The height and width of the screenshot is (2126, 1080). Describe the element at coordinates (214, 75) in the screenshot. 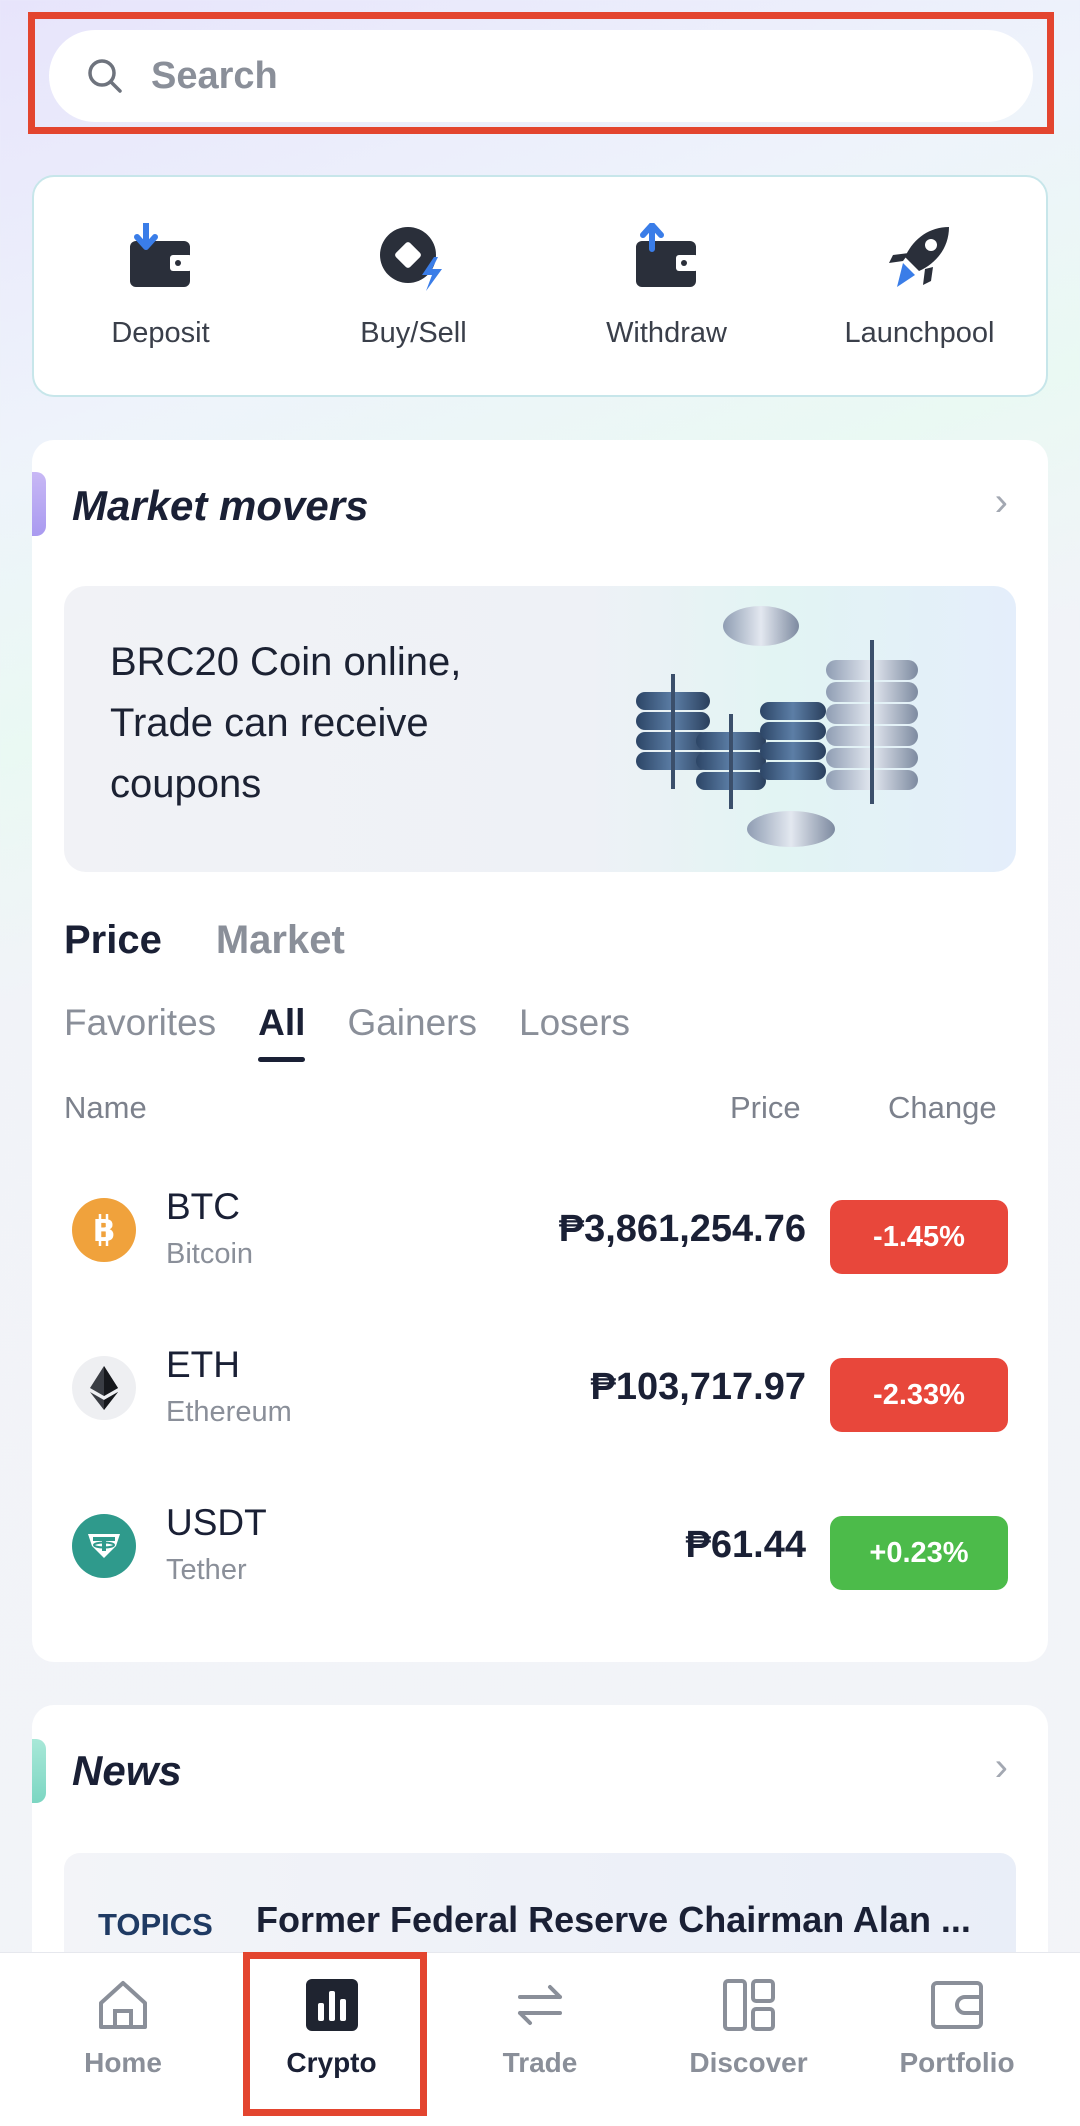

I see `search-placeholder: Search` at that location.